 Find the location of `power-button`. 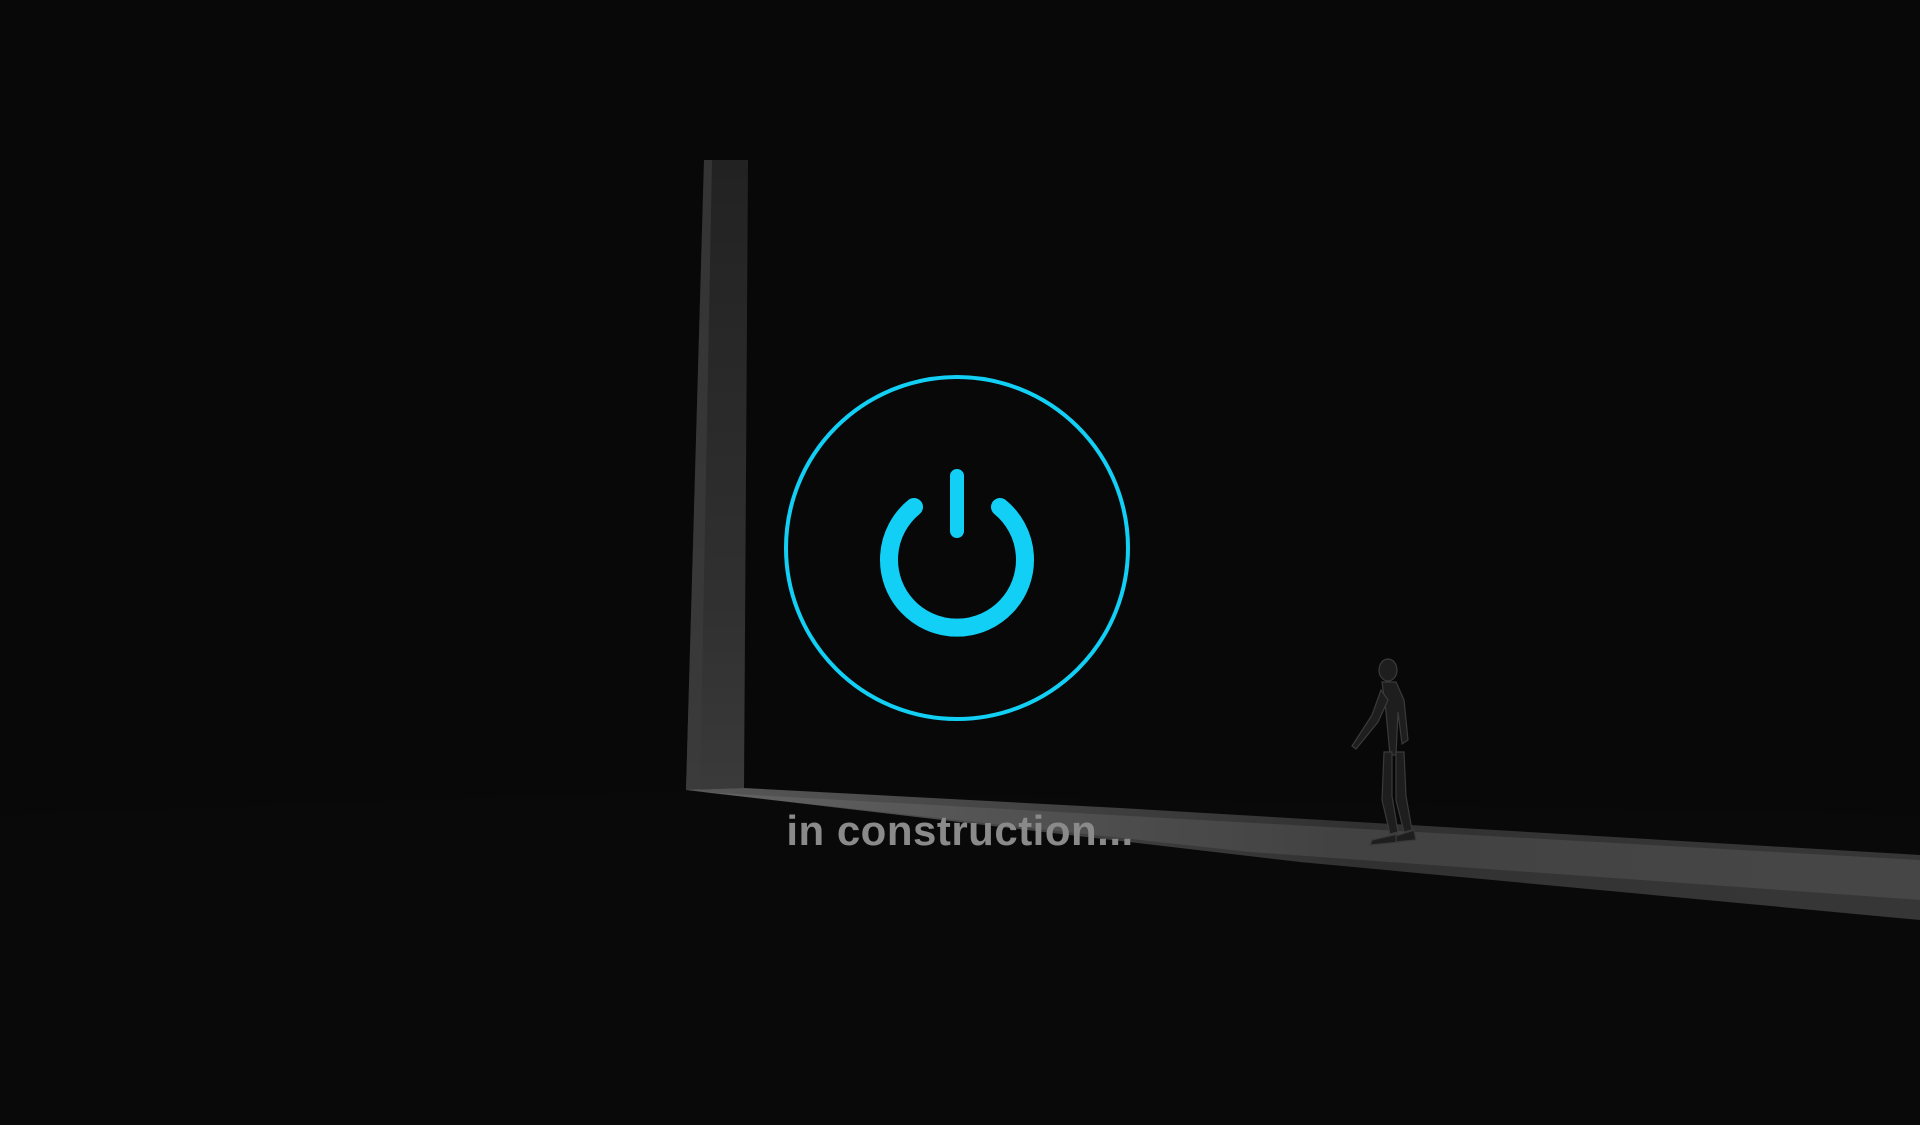

power-button is located at coordinates (957, 548).